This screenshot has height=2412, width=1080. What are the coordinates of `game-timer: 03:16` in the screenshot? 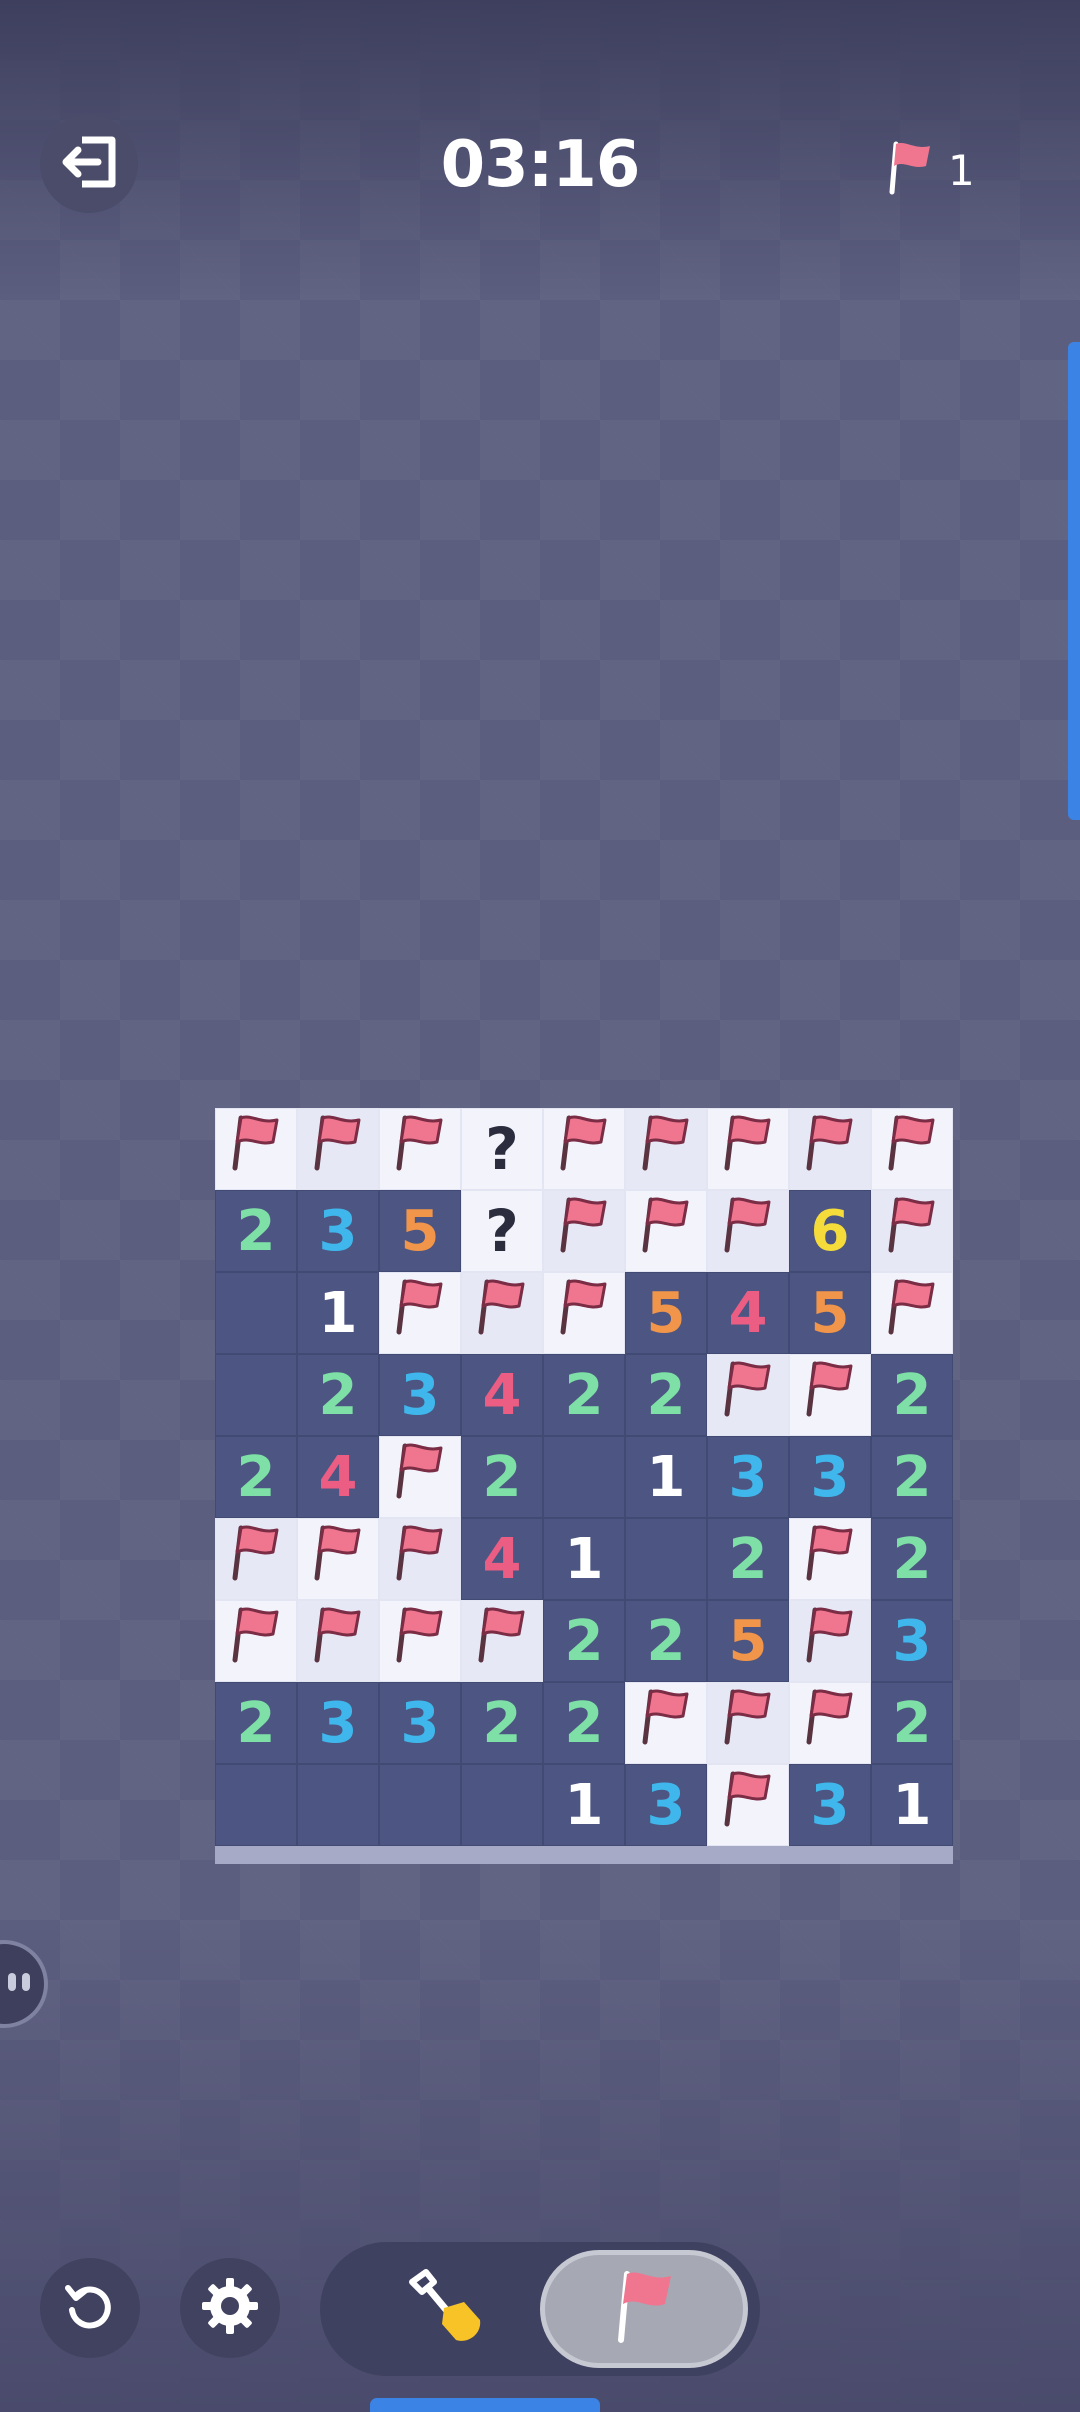 It's located at (540, 165).